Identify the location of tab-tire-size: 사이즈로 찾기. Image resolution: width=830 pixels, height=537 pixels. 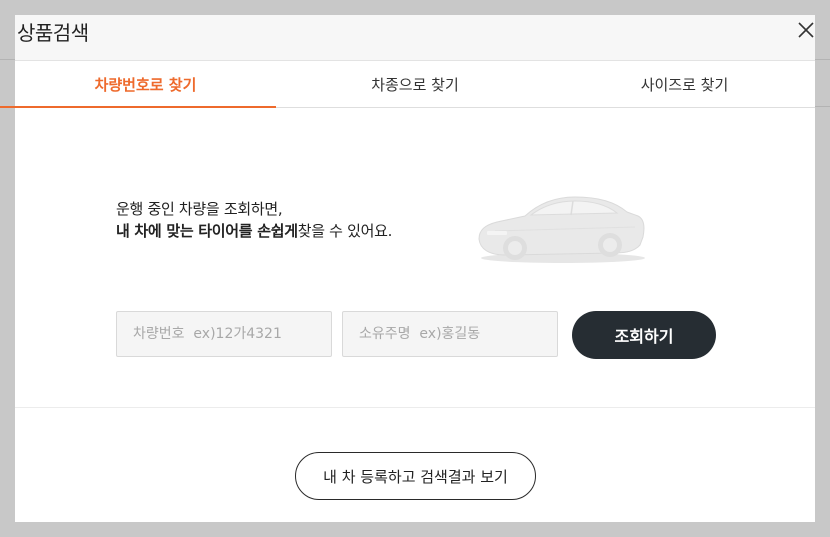
(684, 84).